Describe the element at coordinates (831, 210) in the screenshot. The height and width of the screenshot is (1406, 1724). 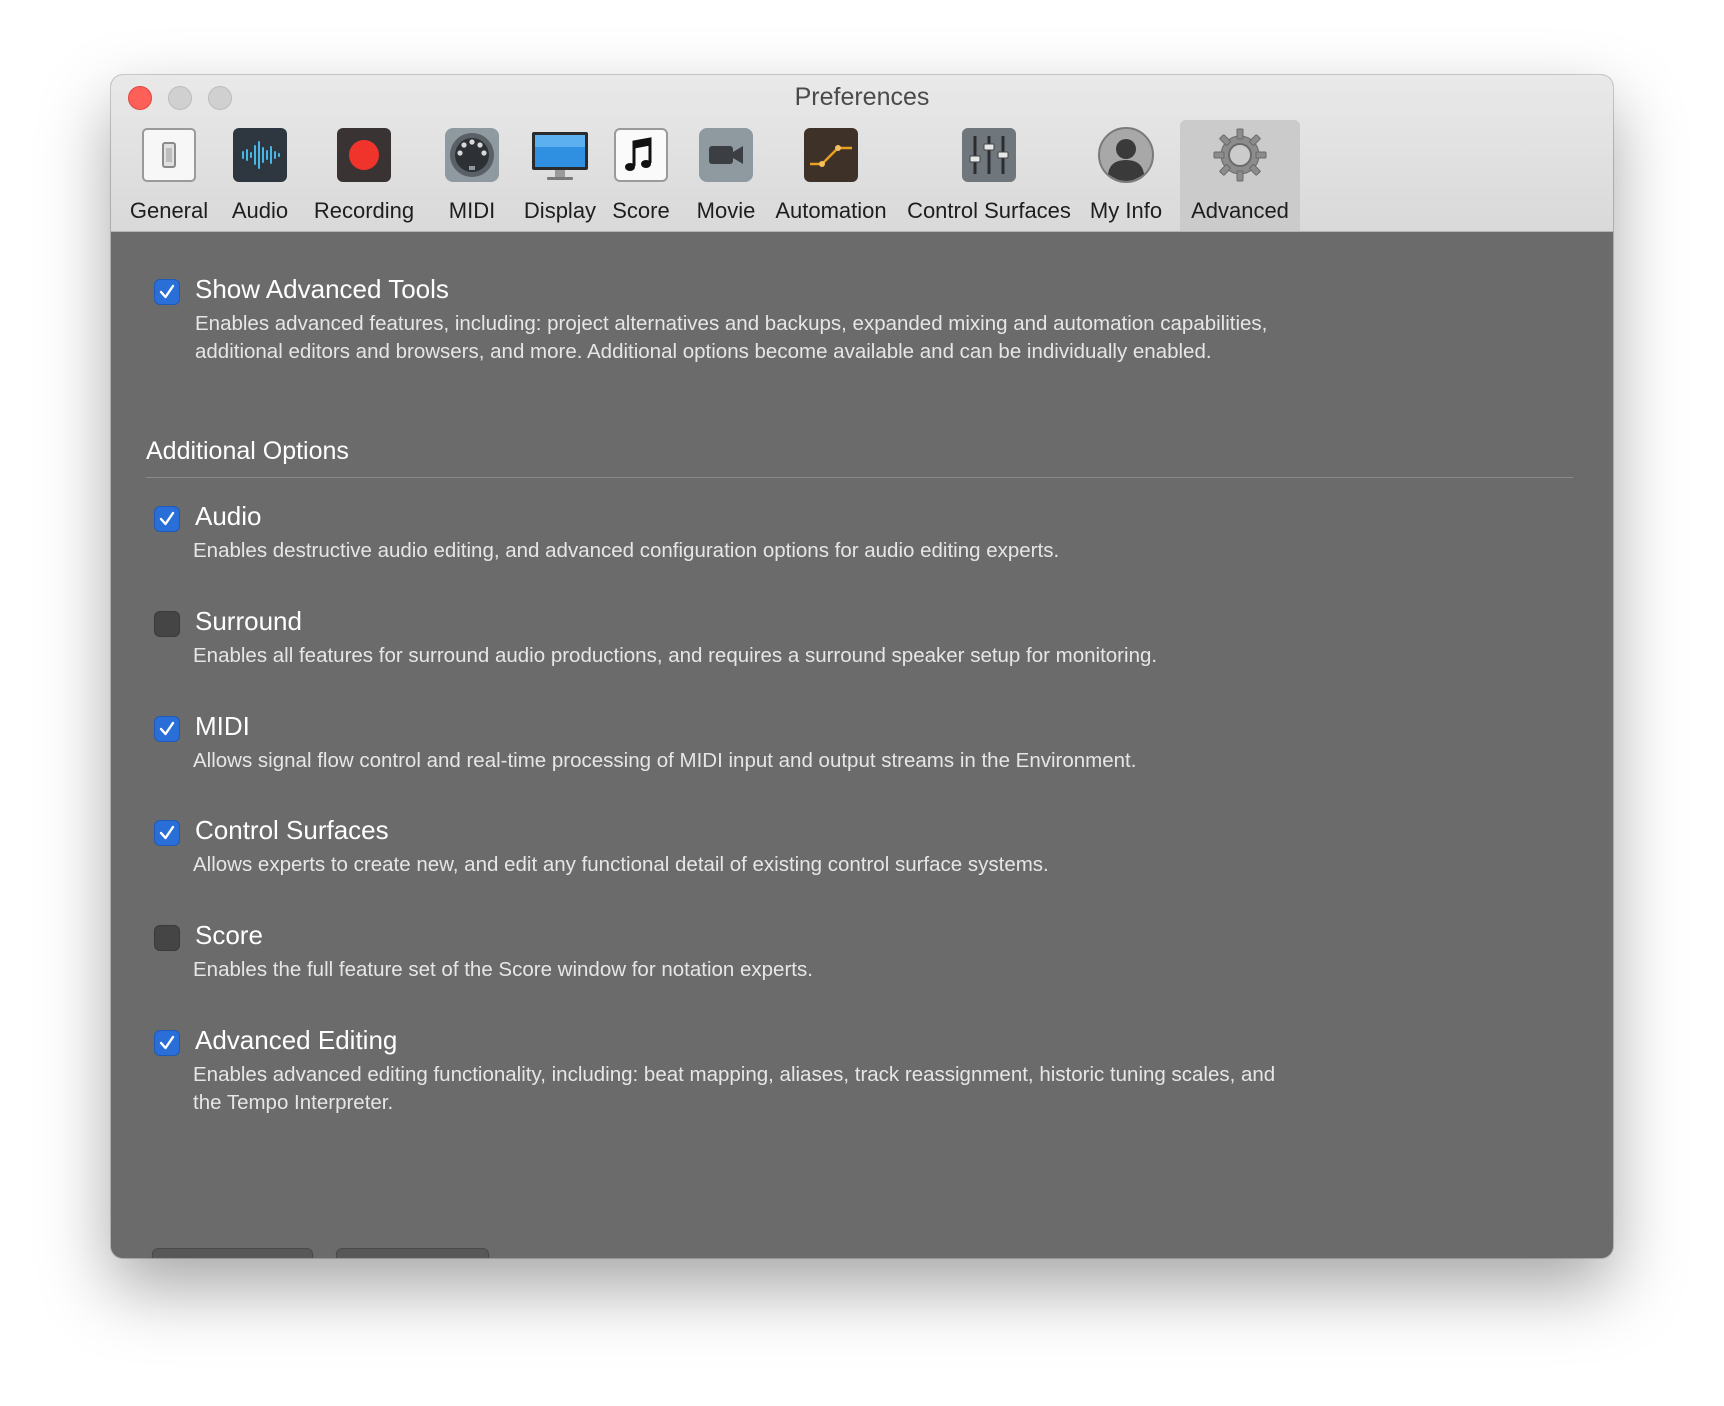
I see `toolbar-label-automation: Automation` at that location.